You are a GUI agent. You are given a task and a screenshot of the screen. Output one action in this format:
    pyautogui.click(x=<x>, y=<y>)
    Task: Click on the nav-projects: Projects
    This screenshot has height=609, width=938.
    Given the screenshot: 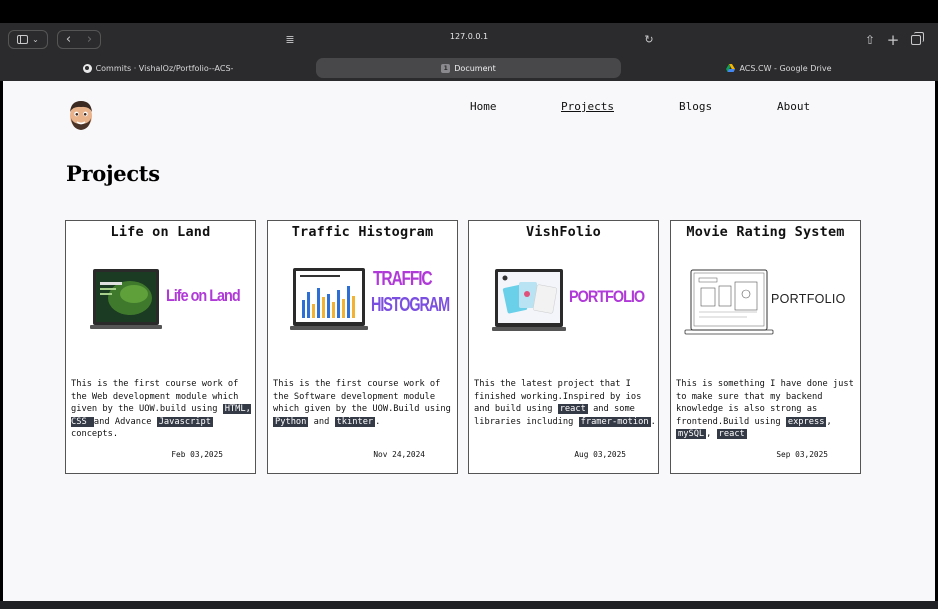 What is the action you would take?
    pyautogui.click(x=587, y=106)
    